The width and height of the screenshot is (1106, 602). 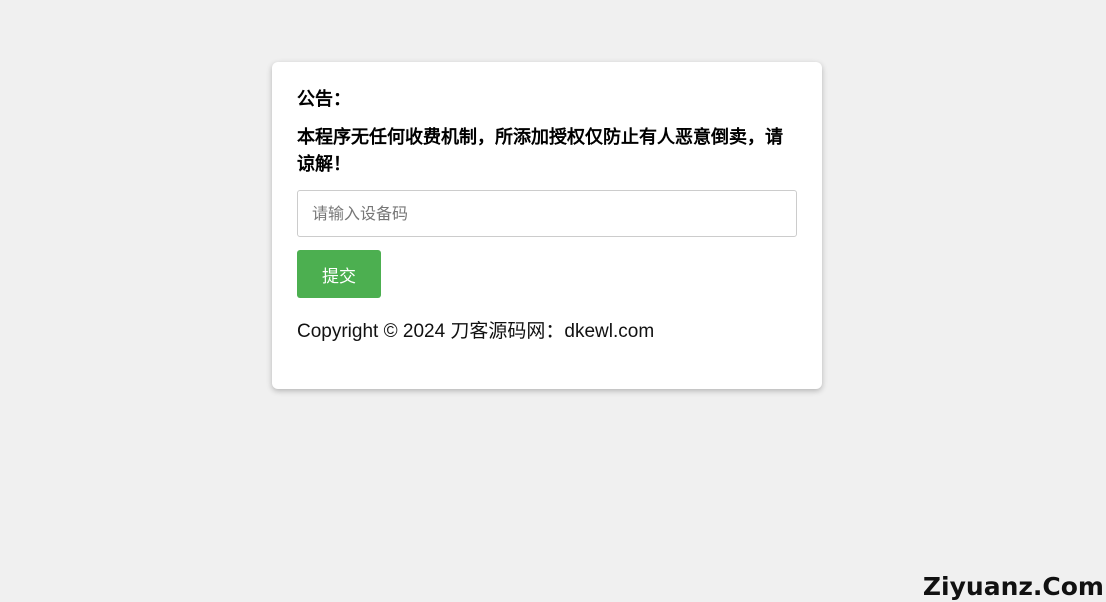 What do you see at coordinates (339, 274) in the screenshot?
I see `submit-button: 提交` at bounding box center [339, 274].